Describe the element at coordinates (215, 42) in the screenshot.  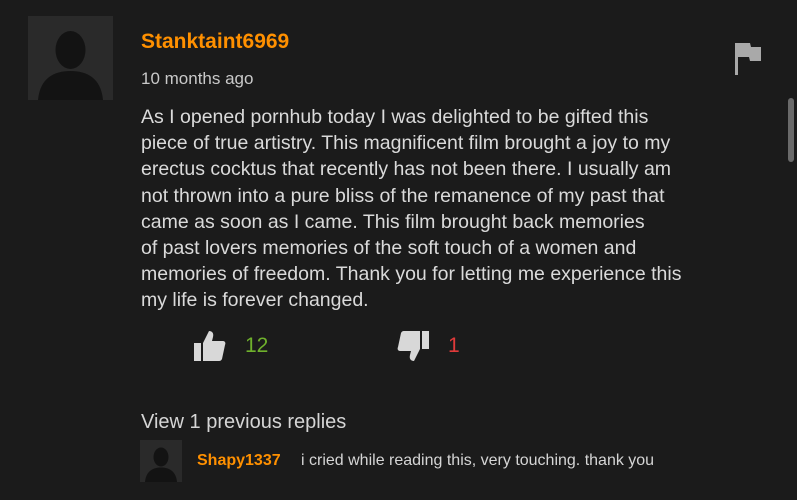
I see `comment-username: Stanktaint6969` at that location.